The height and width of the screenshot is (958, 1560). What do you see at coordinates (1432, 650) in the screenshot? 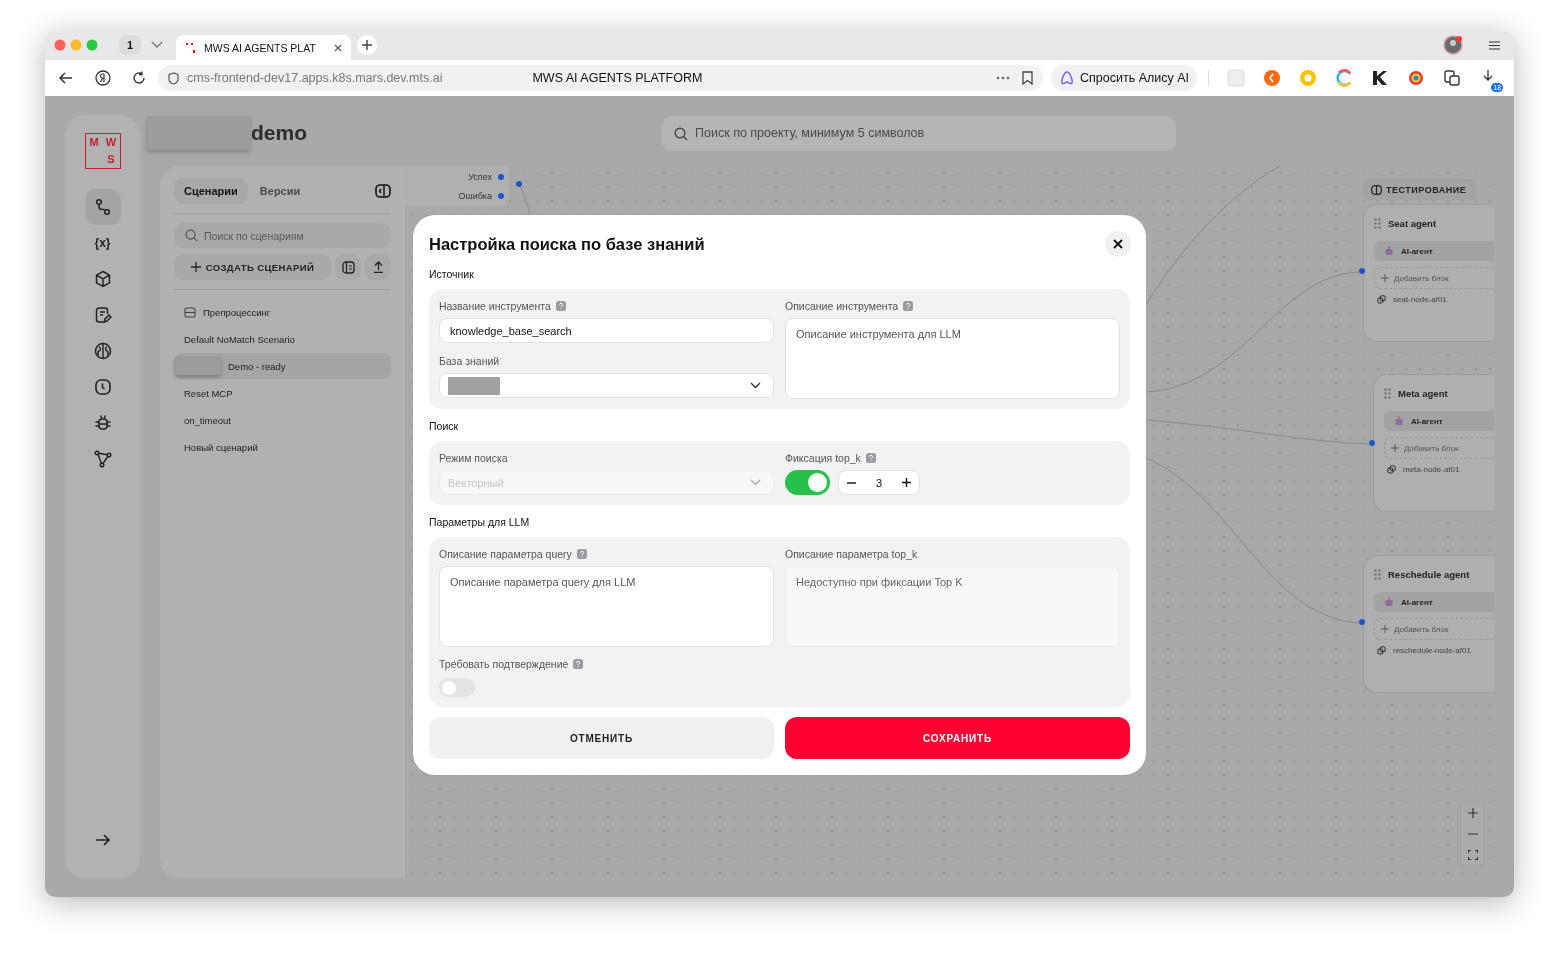
I see `node-id: reschedule-node-af01` at bounding box center [1432, 650].